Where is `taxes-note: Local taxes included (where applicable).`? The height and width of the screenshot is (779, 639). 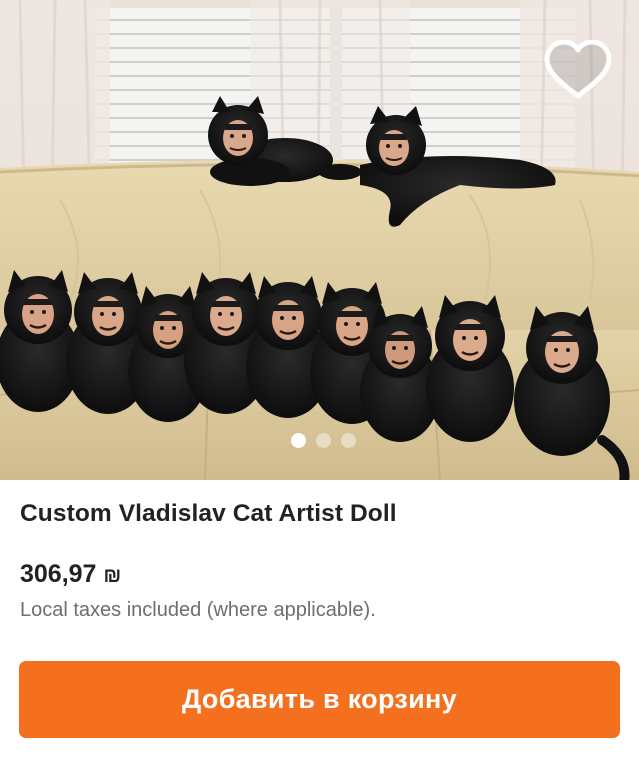 taxes-note: Local taxes included (where applicable). is located at coordinates (198, 610).